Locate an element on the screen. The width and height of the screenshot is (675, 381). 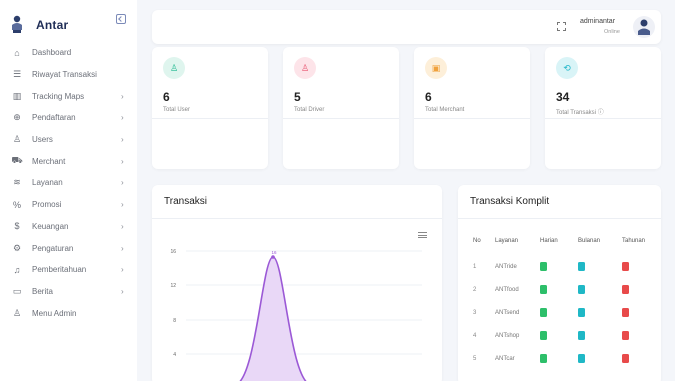
sidebar-item-users: ♙ Users › is located at coordinates (68, 140).